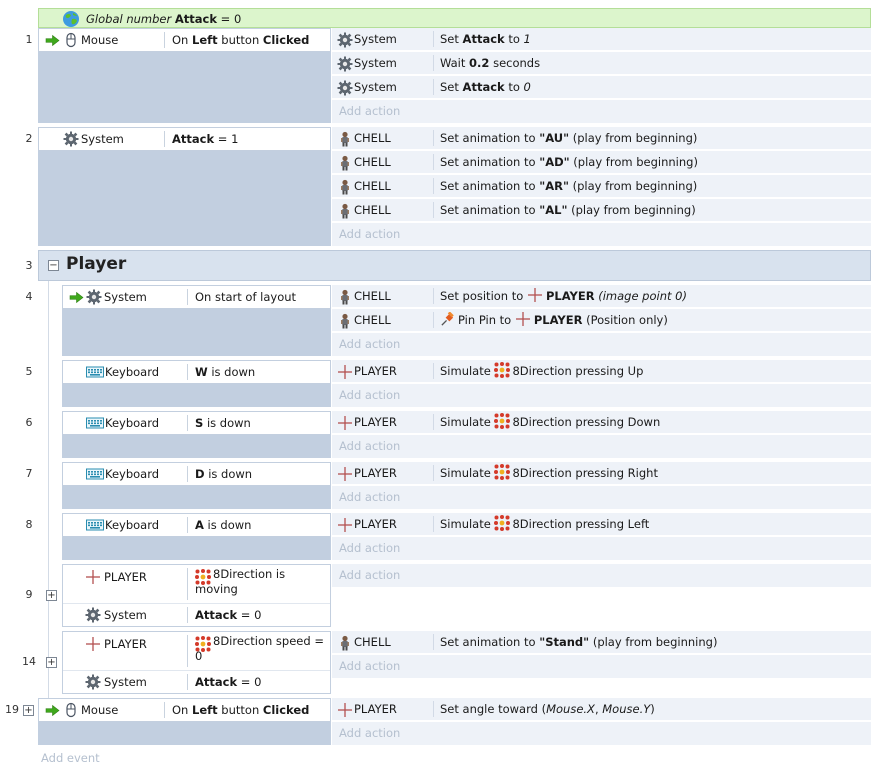 The height and width of the screenshot is (773, 871). I want to click on action-row: CHELL Pin Pin to PLAYER (Position only), so click(601, 320).